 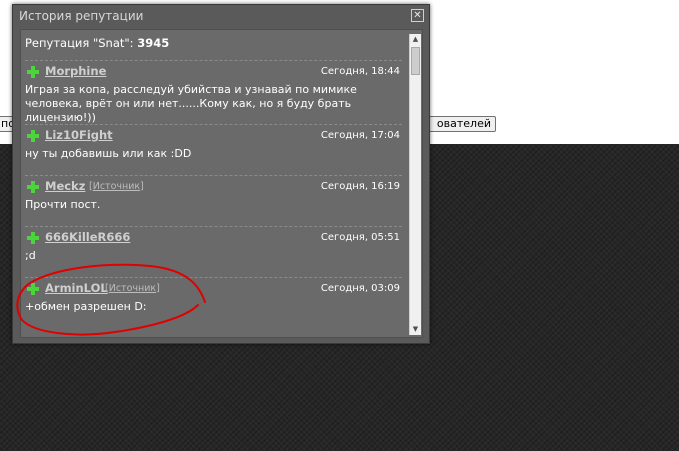 I want to click on scroll-up-icon: ▲, so click(x=415, y=39).